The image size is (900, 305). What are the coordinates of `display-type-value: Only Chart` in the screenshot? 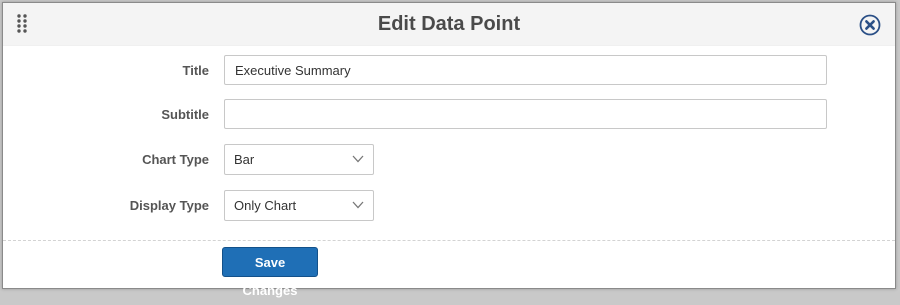 It's located at (265, 205).